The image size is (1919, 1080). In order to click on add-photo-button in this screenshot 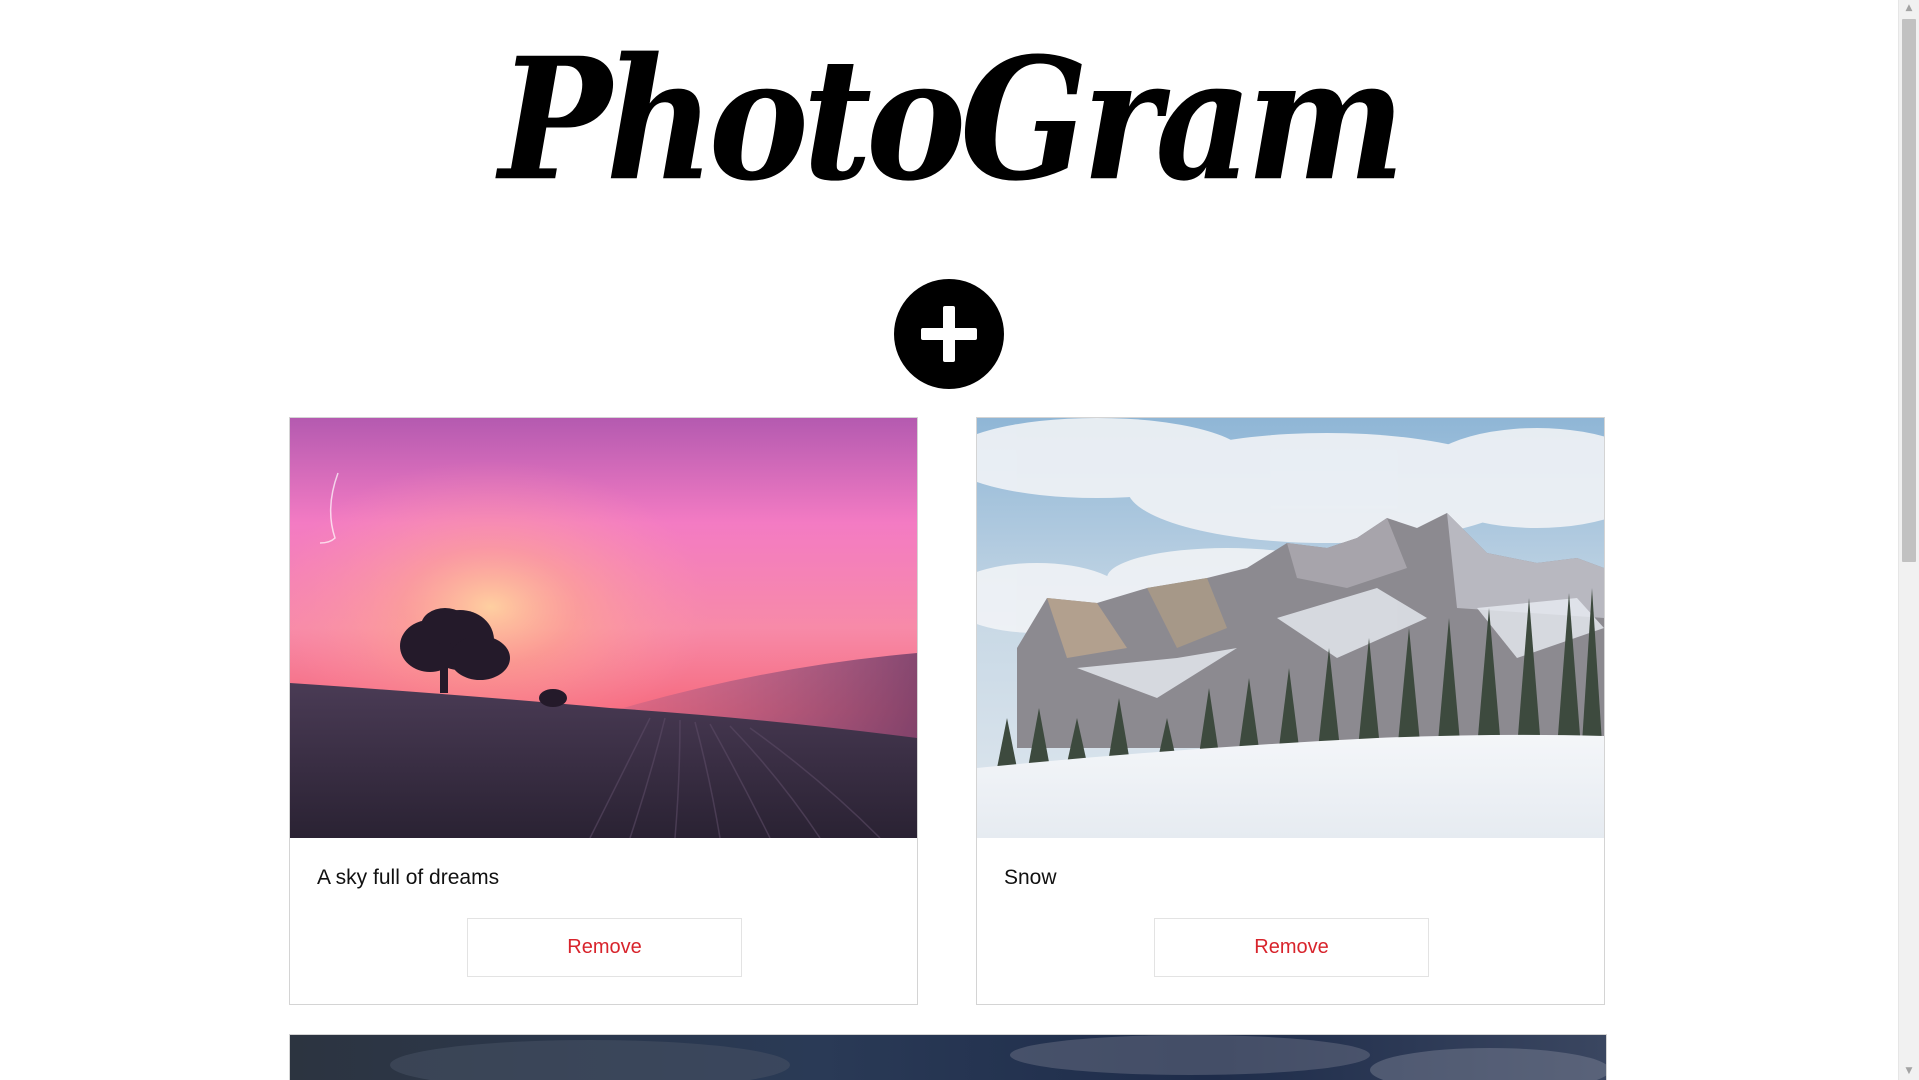, I will do `click(949, 334)`.